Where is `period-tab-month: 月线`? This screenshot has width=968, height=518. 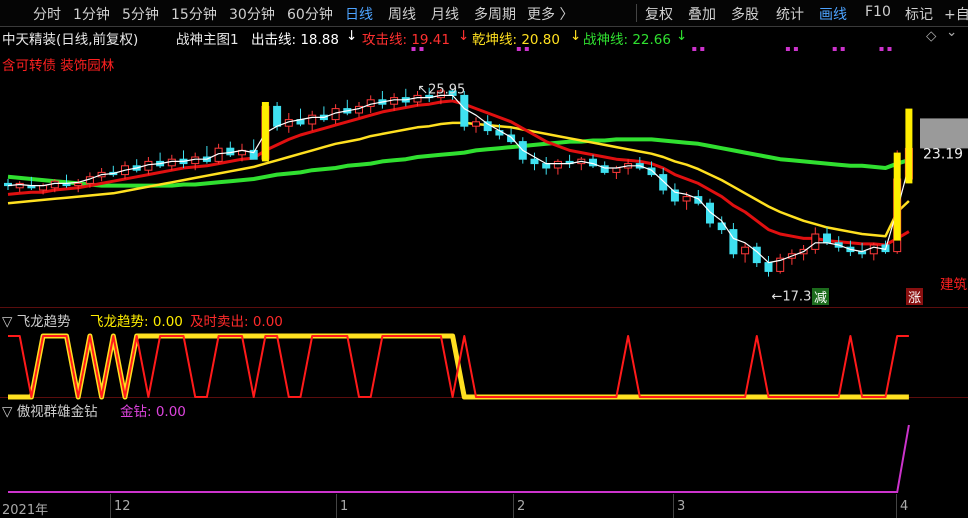
period-tab-month: 月线 is located at coordinates (445, 14).